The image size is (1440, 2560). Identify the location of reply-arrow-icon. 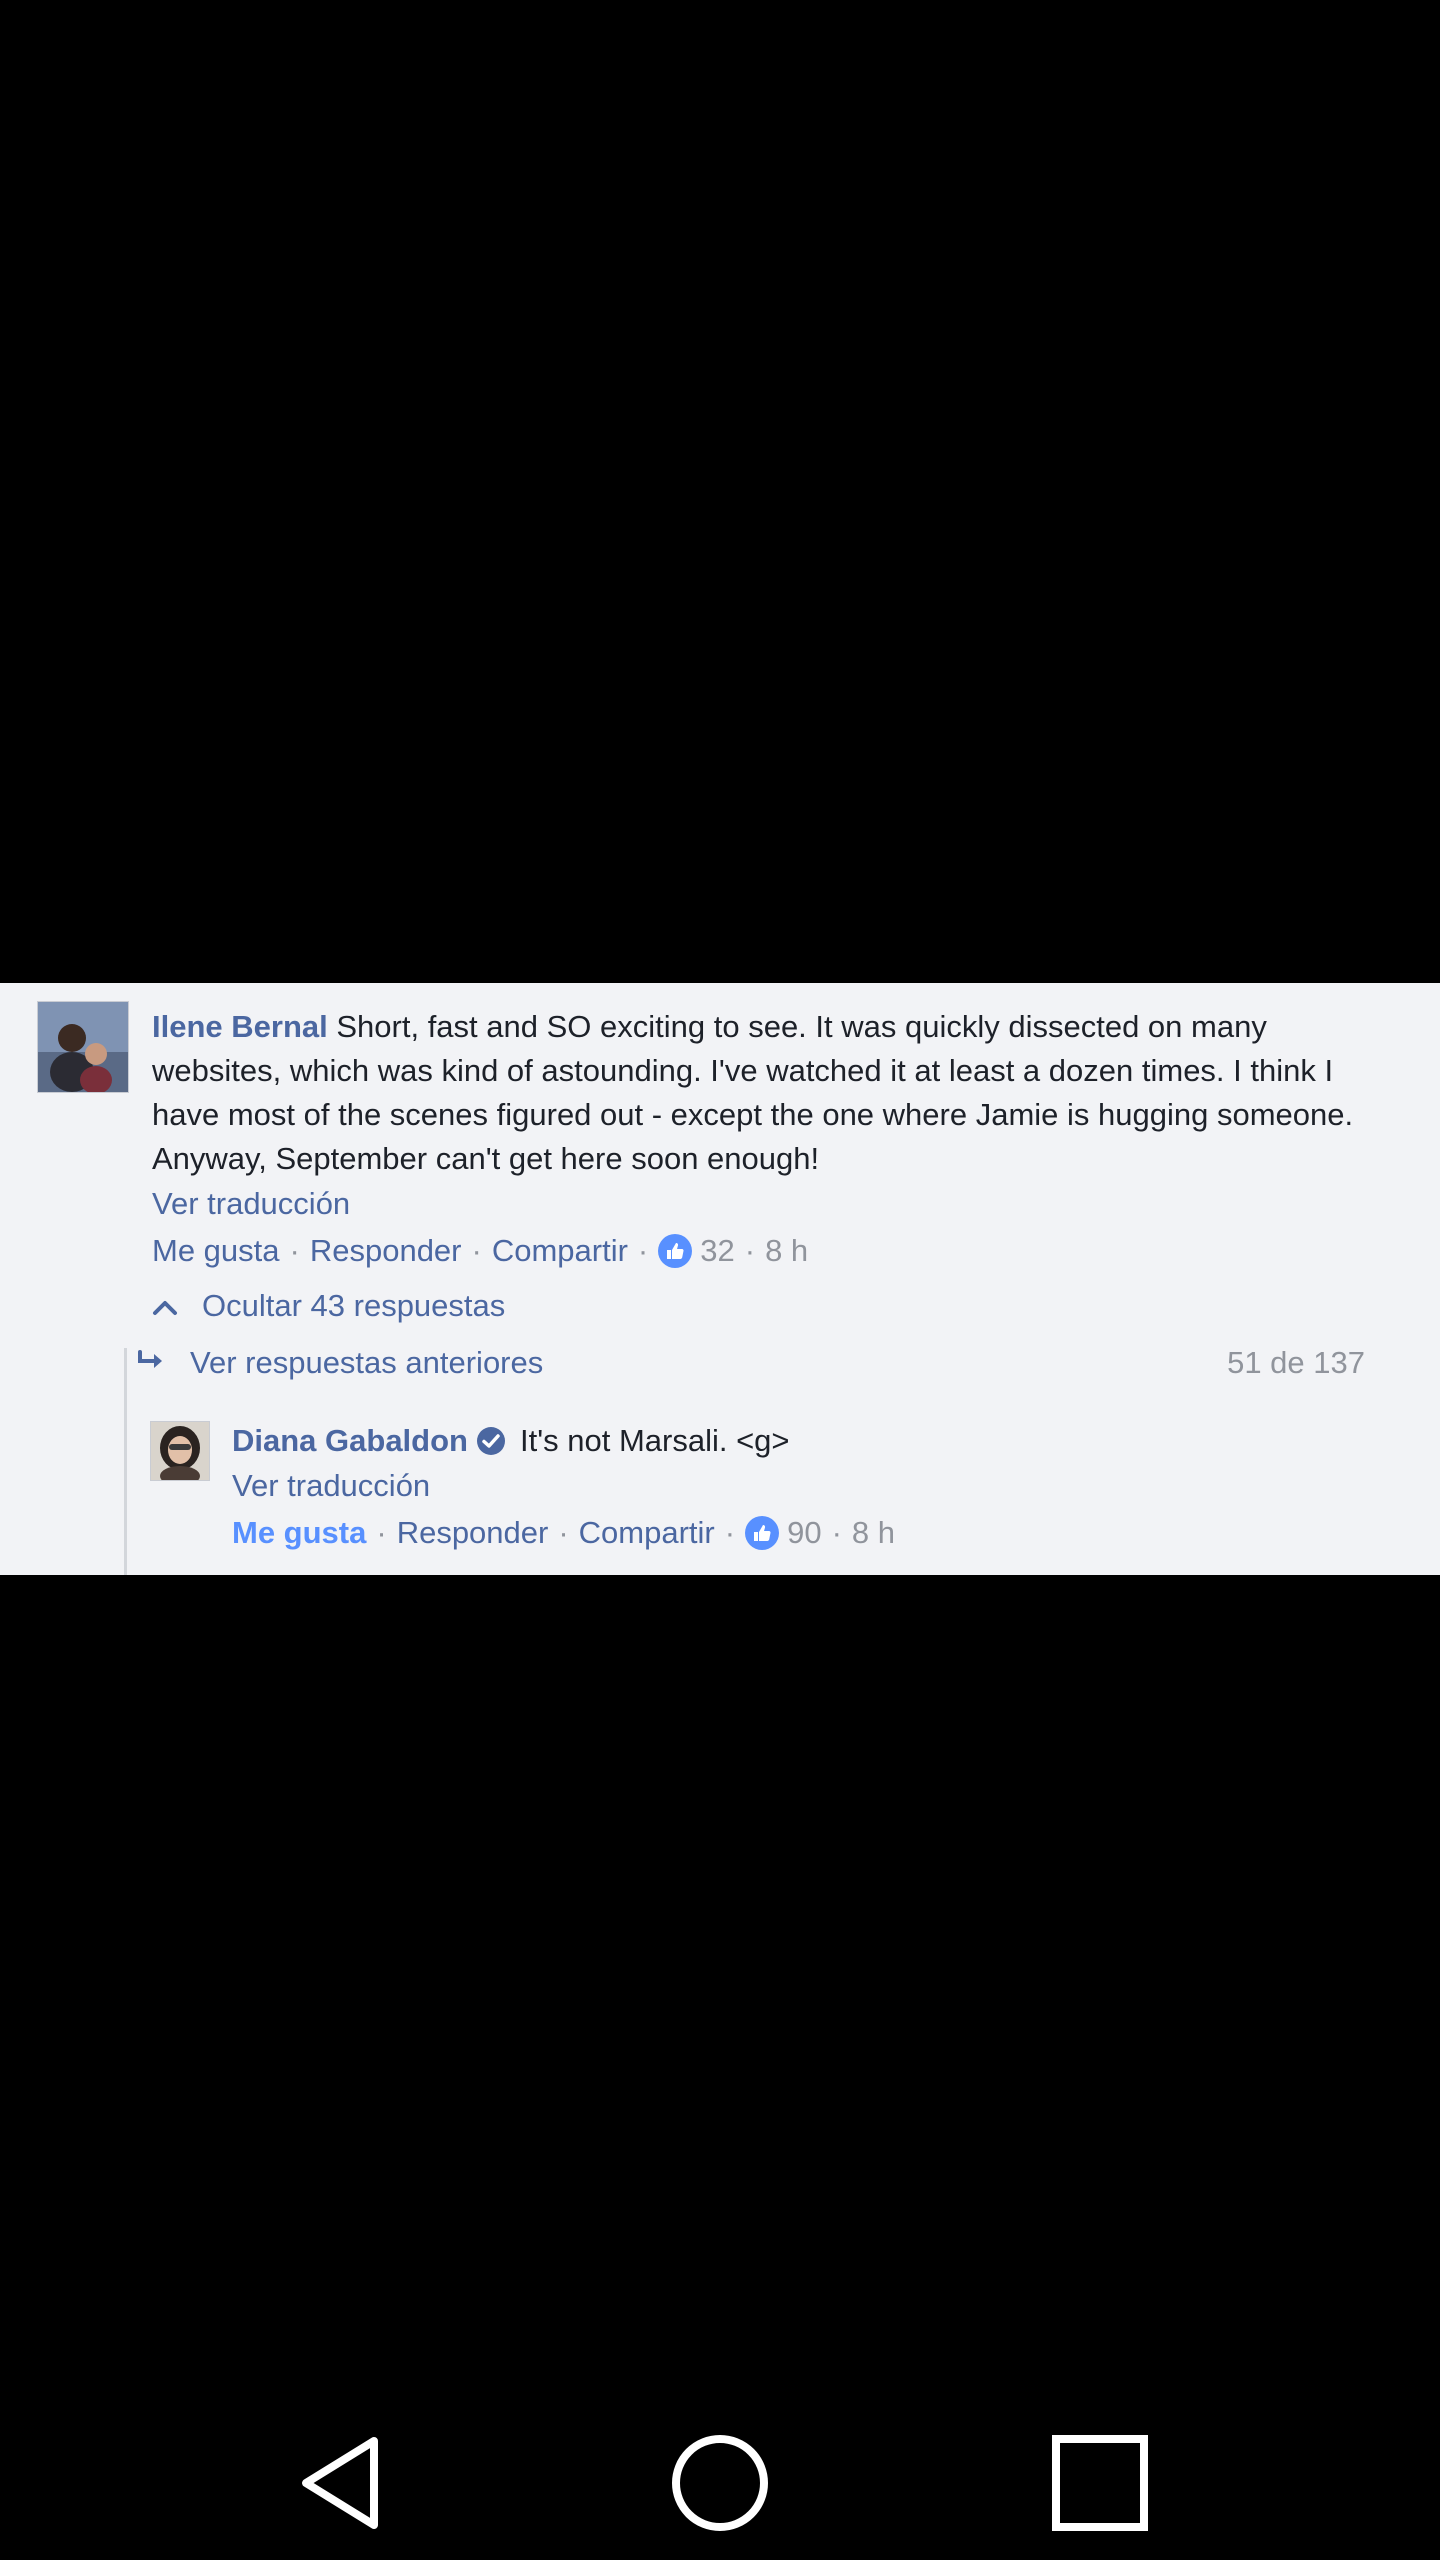
(152, 1363).